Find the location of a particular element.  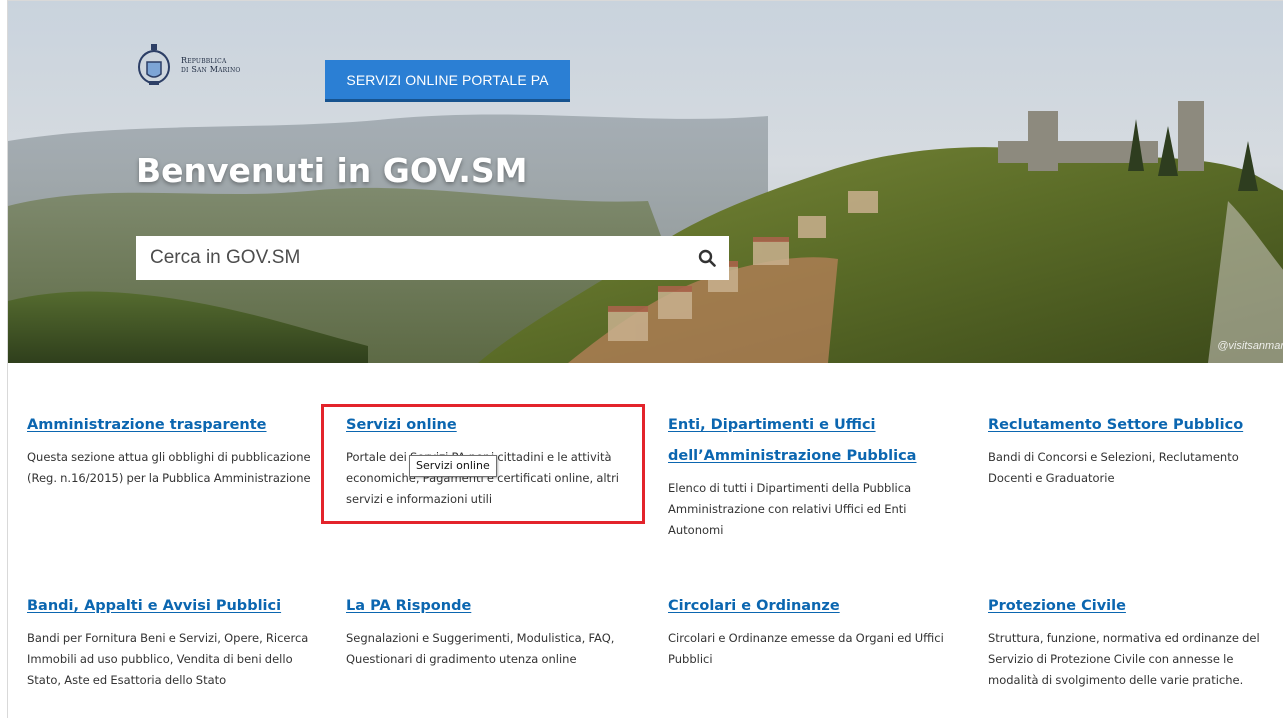

card-title-link: Bandi, Appalti e Avvisi Pubblici is located at coordinates (174, 606).